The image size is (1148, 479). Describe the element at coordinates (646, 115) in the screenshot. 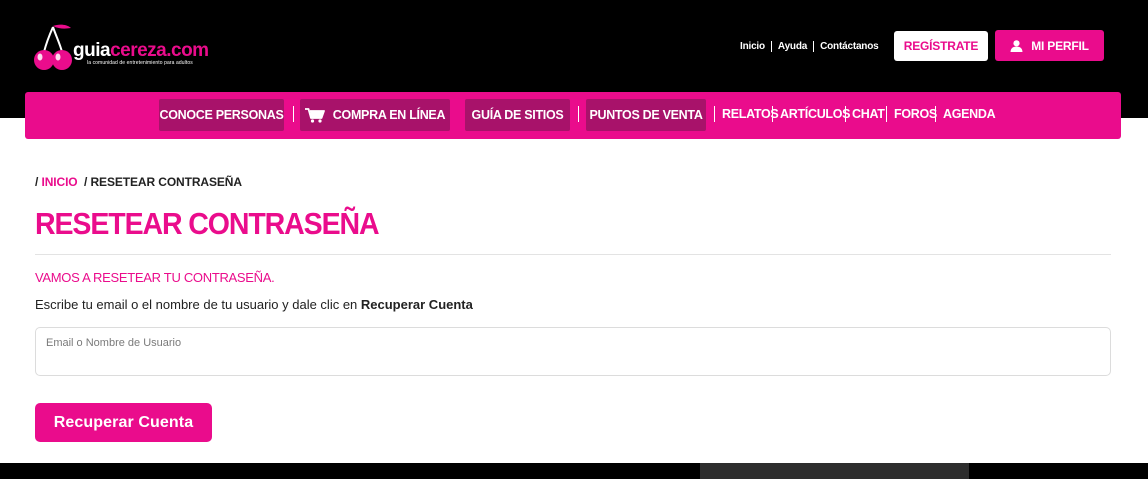

I see `nav-puntos-de-venta: PUNTOS DE VENTA` at that location.